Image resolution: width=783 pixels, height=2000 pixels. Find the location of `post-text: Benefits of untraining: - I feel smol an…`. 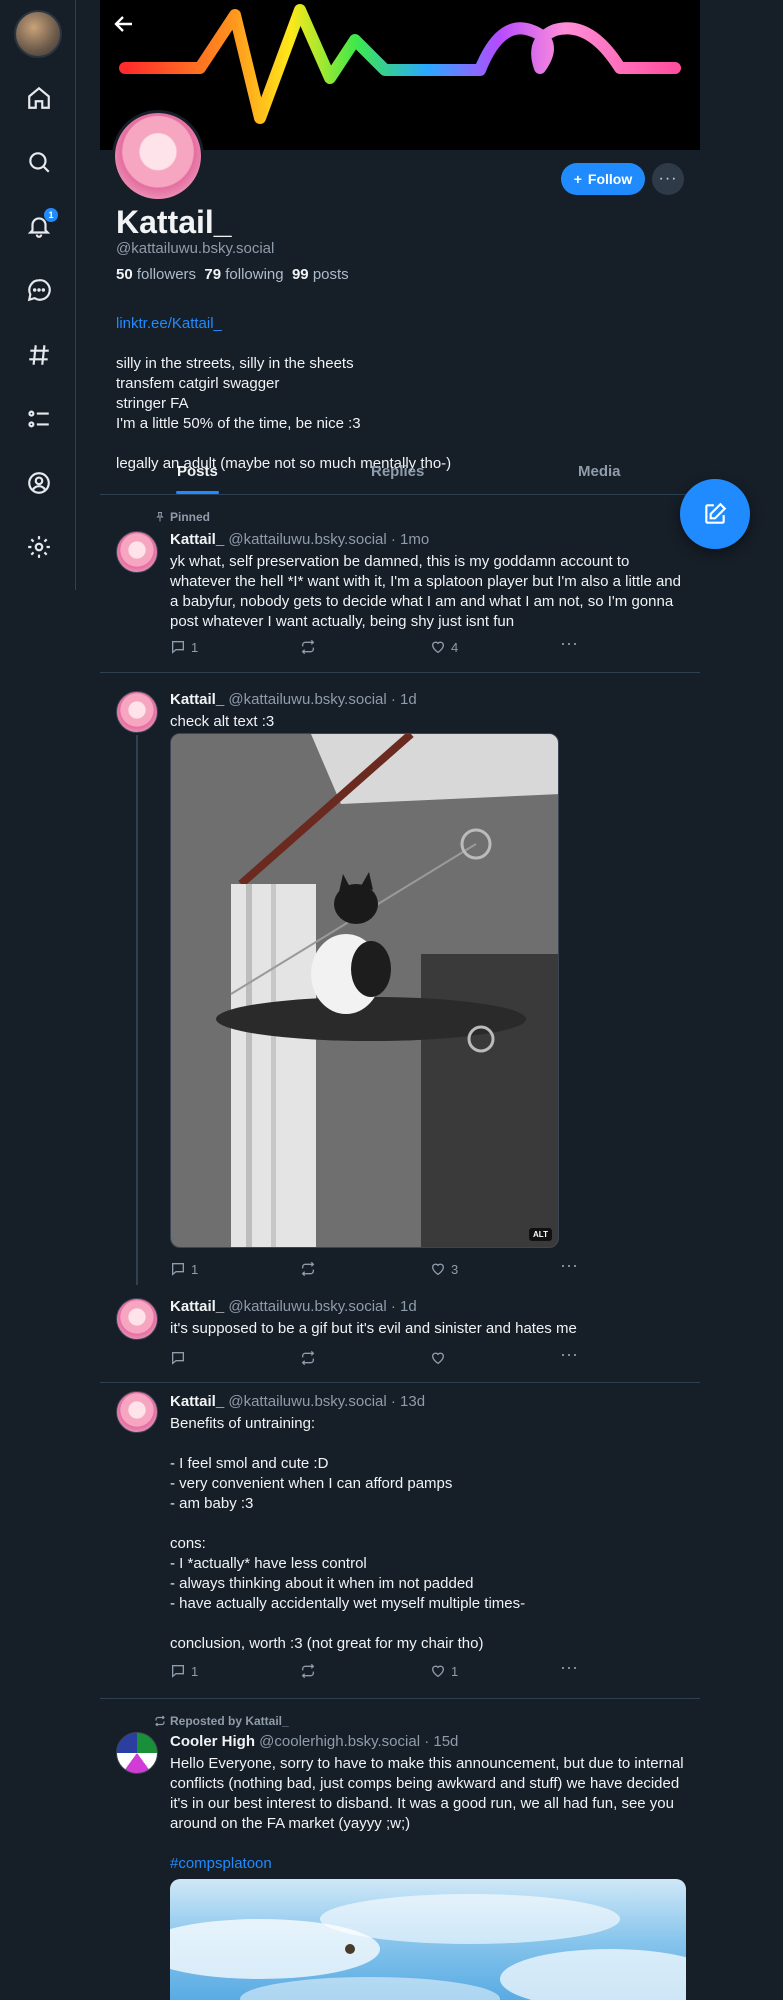

post-text: Benefits of untraining: - I feel smol an… is located at coordinates (348, 1533).